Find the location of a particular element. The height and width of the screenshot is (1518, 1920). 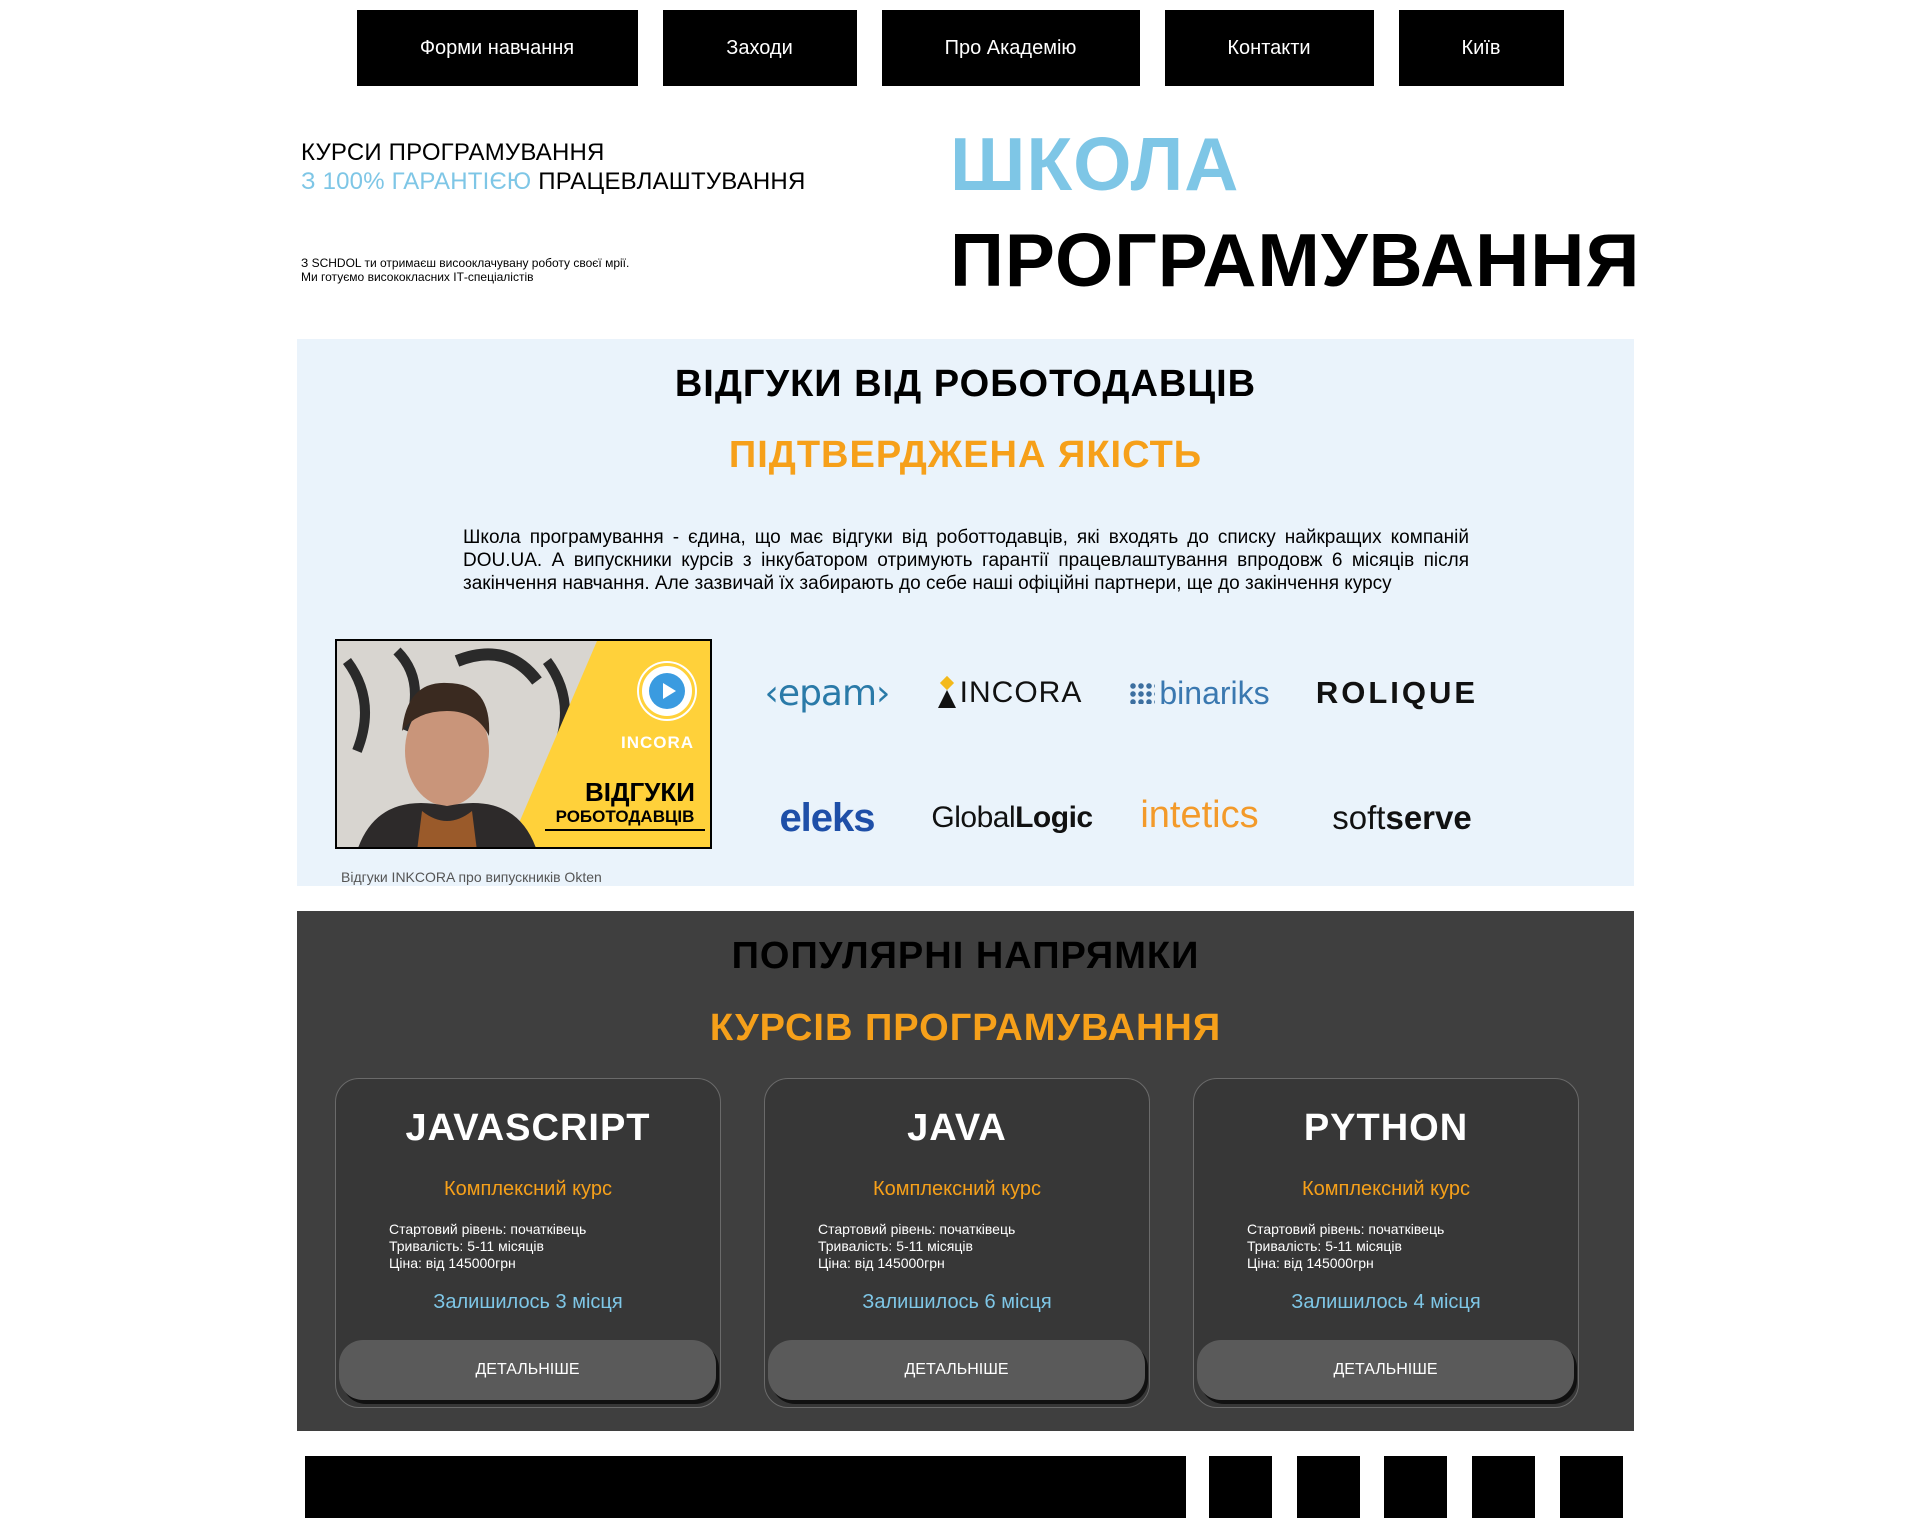

logo-intetics: intetics is located at coordinates (1199, 814).